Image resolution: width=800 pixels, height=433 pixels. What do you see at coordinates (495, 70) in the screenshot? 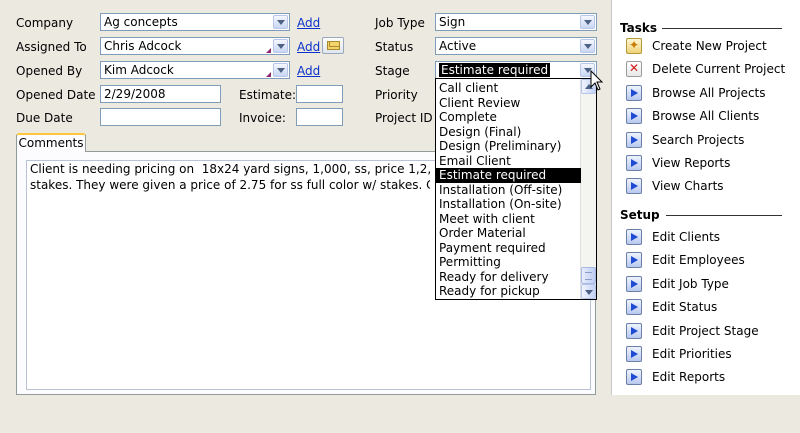
I see `stage-value: Estimate required` at bounding box center [495, 70].